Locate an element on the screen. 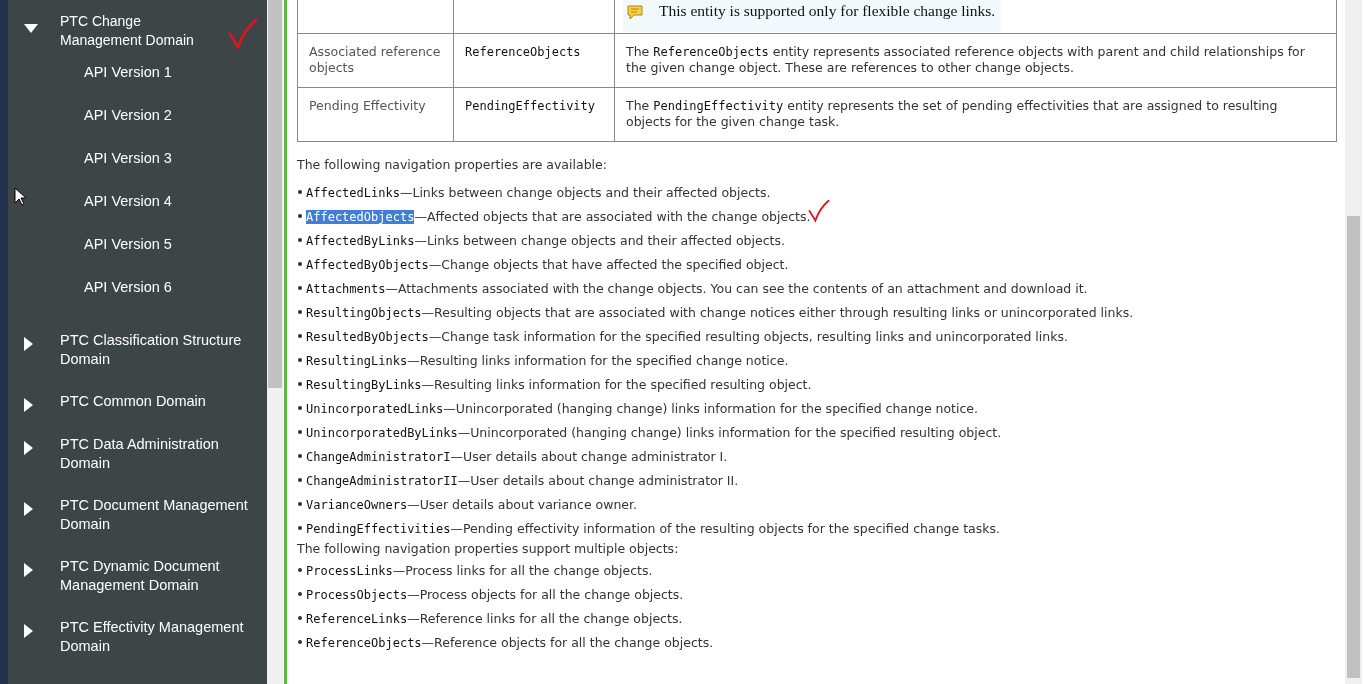  list-item-text: UnincorporatedLinks—Unincorporated (hanging change) links information for the specified change notice. is located at coordinates (642, 408).